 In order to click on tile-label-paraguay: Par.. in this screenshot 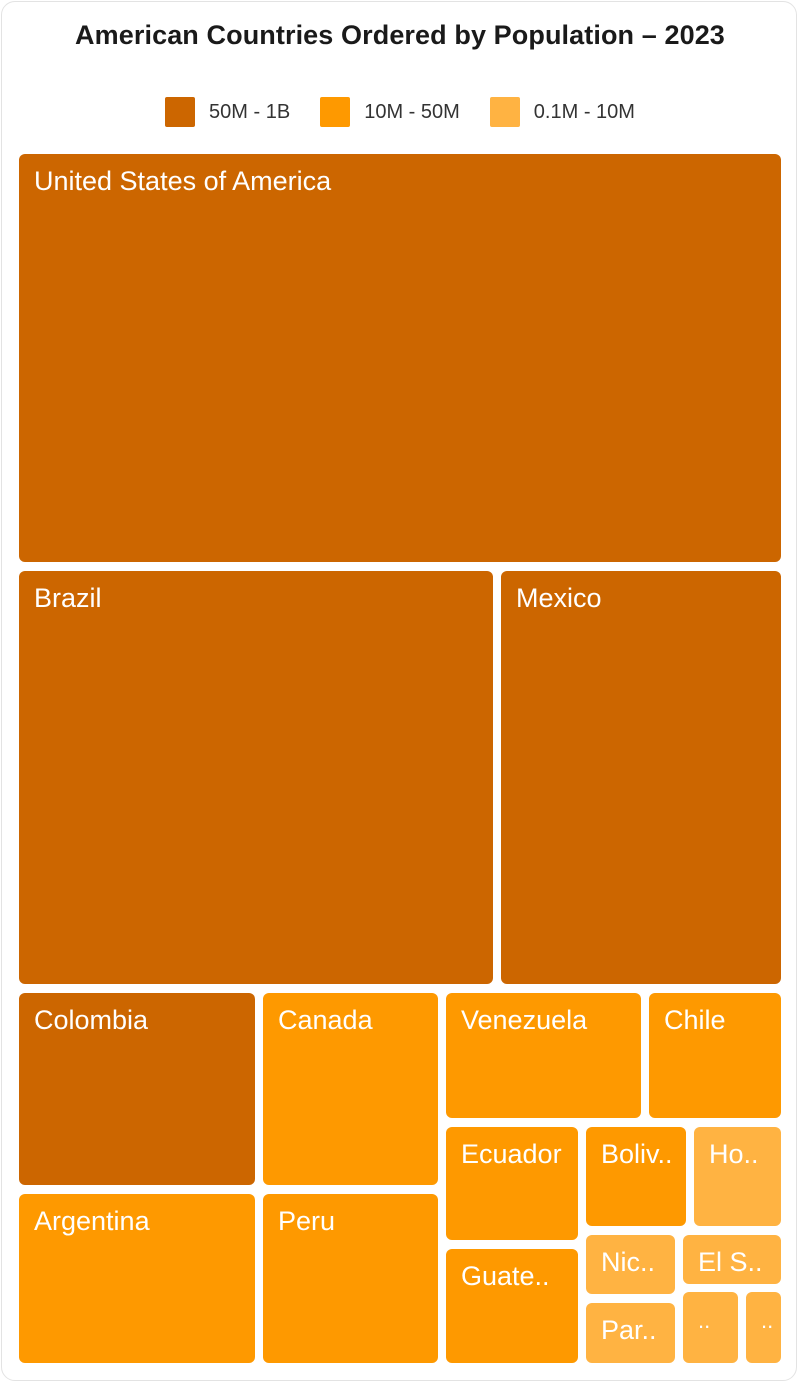, I will do `click(629, 1330)`.